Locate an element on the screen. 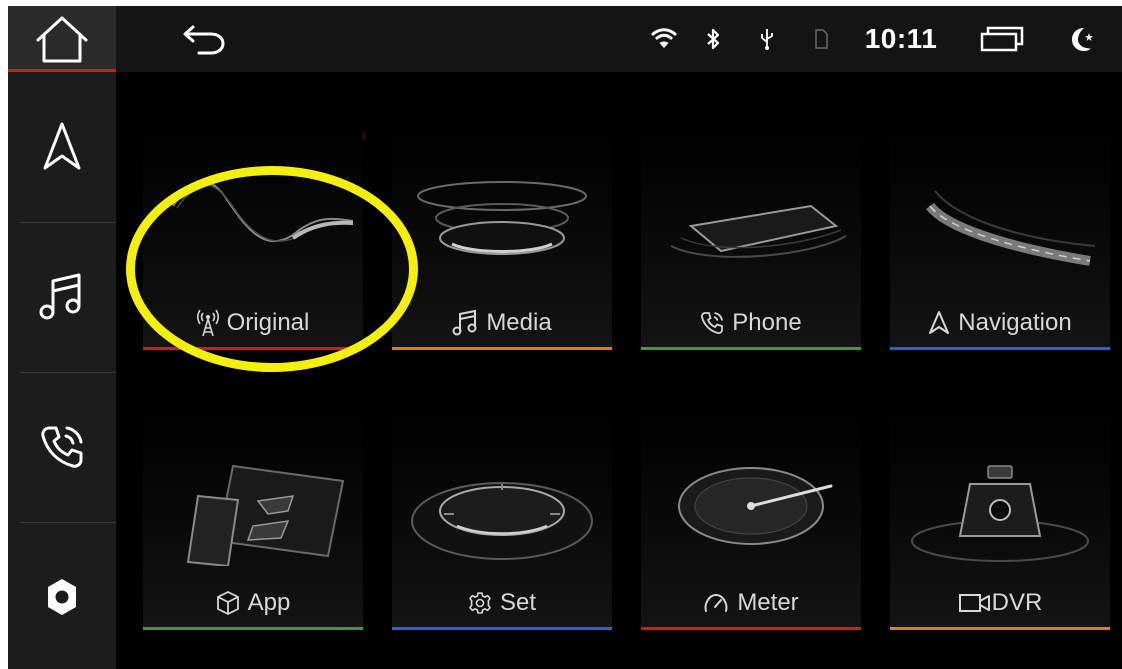  tile-original: Original is located at coordinates (253, 238).